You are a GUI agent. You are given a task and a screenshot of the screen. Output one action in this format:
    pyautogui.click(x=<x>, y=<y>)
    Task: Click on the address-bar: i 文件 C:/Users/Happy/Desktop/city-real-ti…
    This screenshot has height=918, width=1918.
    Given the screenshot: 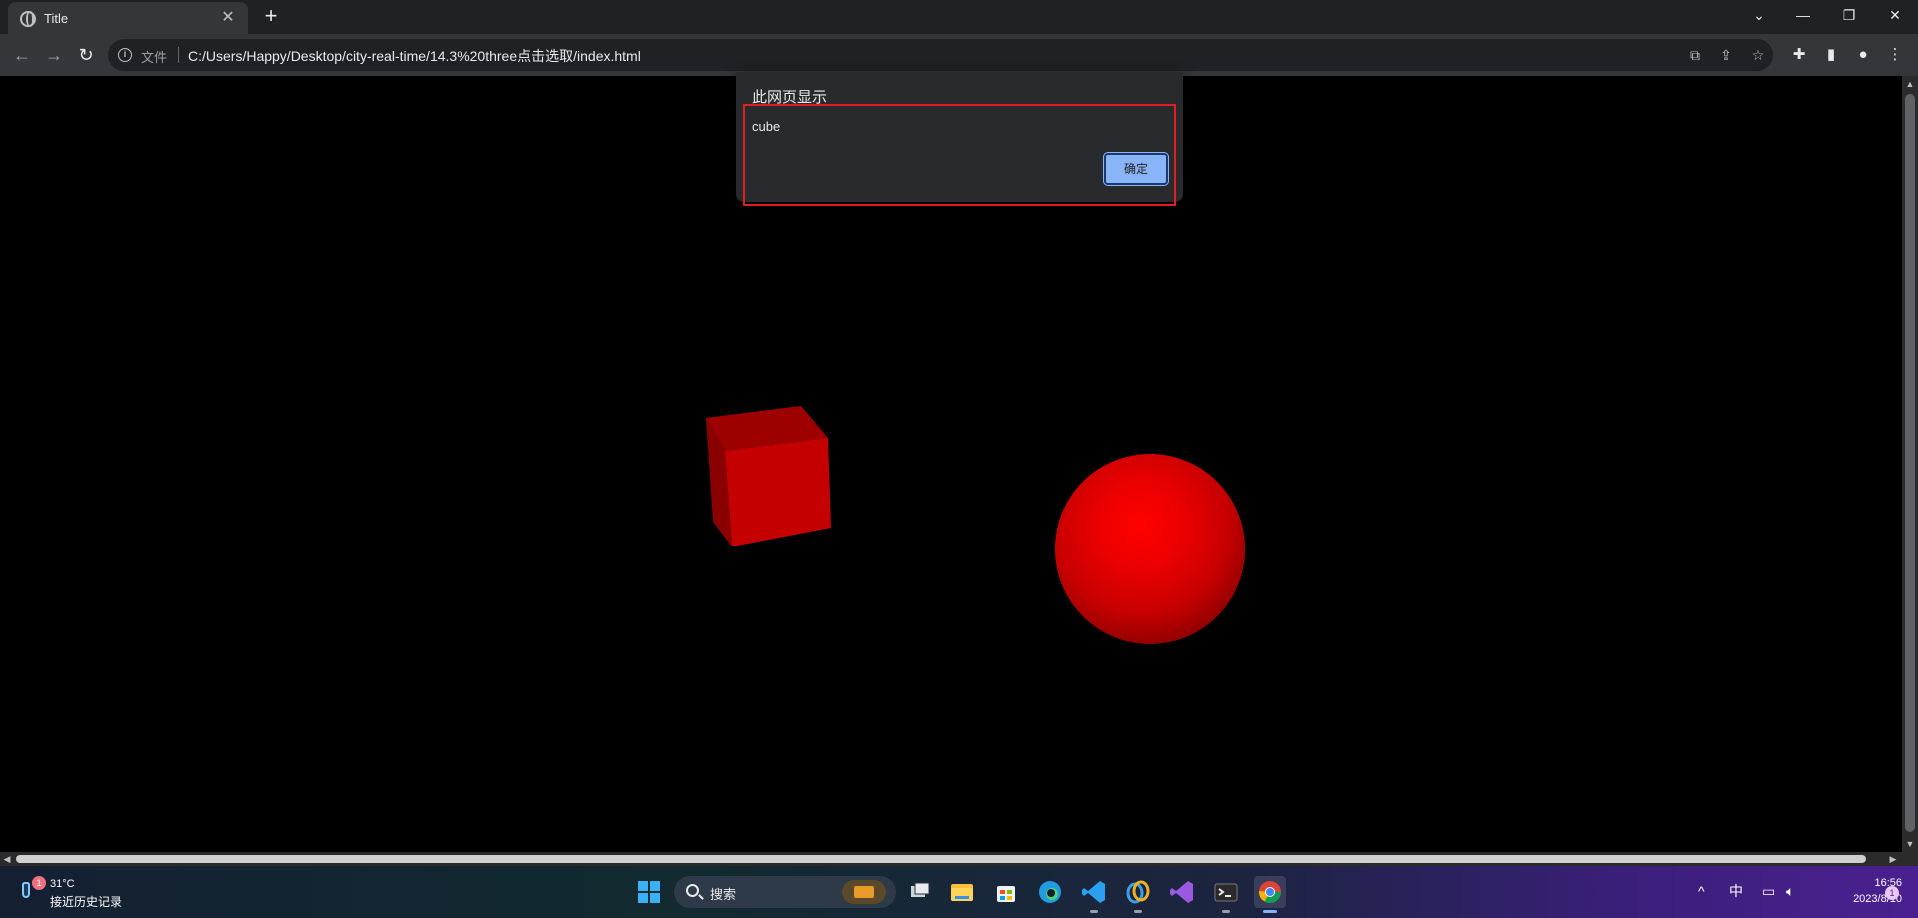 What is the action you would take?
    pyautogui.click(x=940, y=55)
    